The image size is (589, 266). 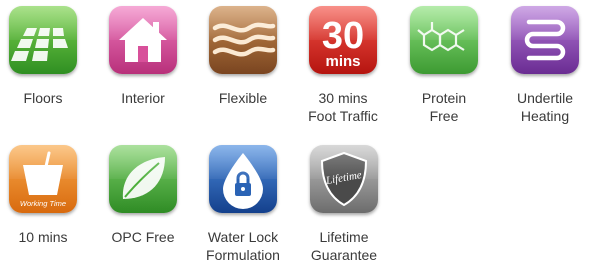 I want to click on feature-undertile-heating: Undertile Heating, so click(x=542, y=65).